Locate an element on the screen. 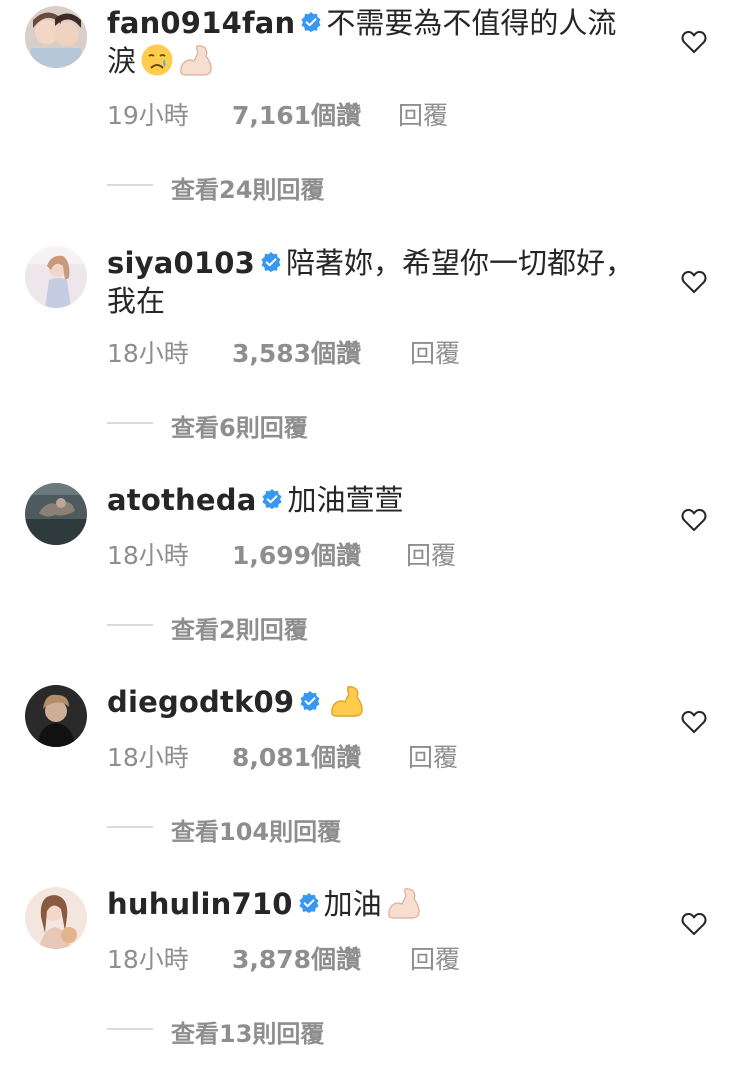 The width and height of the screenshot is (750, 1069). comment-body: fan0914fan 不需要為不值得的人流淚 is located at coordinates (372, 42).